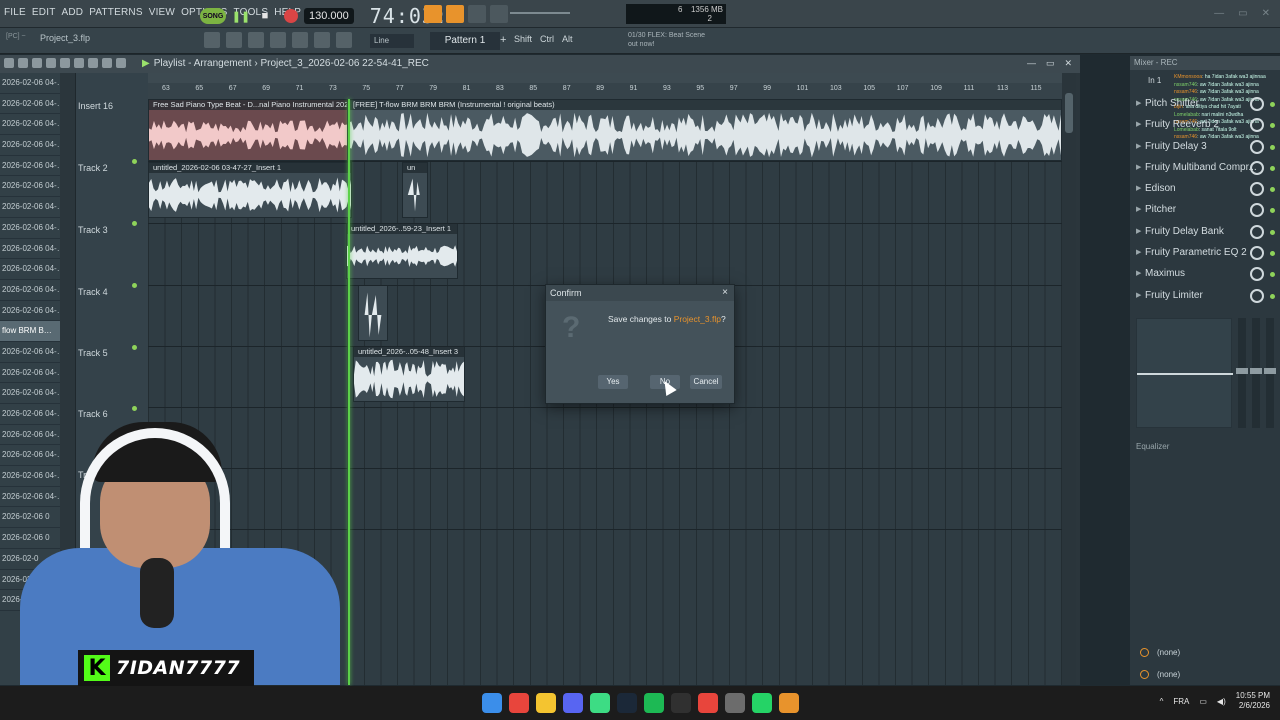  I want to click on fx-slot: ▶ Fruity Limiter, so click(1205, 296).